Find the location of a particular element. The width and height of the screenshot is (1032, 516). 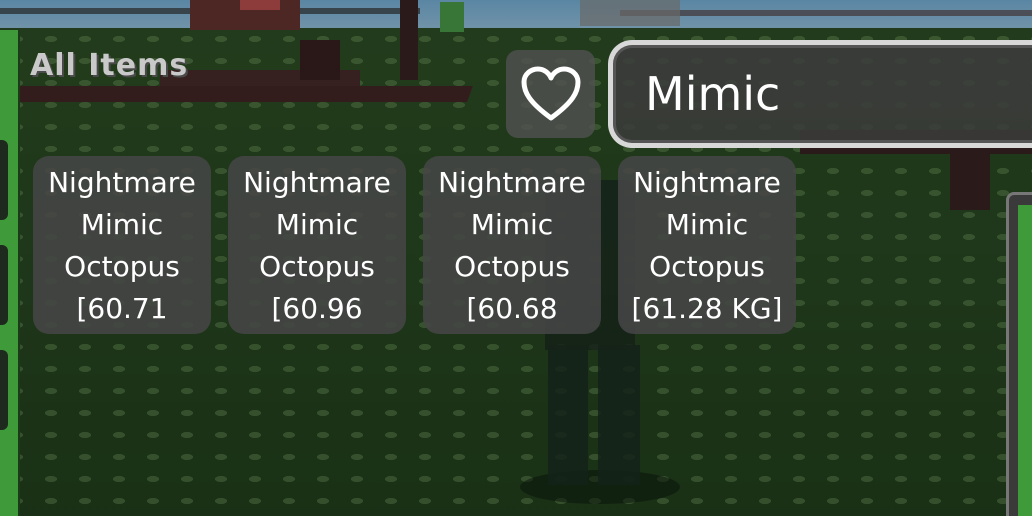

item-name: Nightmare Mimic Octopus [60.71 is located at coordinates (122, 245).